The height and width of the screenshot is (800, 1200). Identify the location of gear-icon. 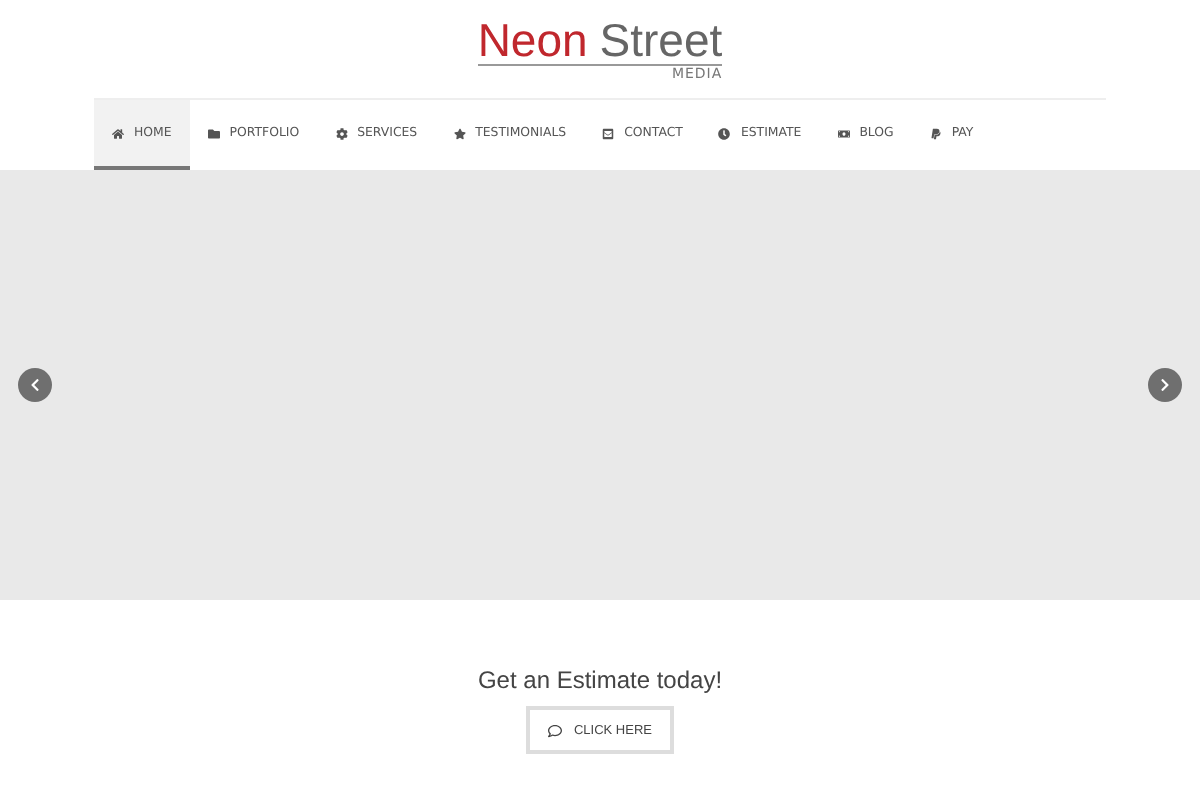
(341, 133).